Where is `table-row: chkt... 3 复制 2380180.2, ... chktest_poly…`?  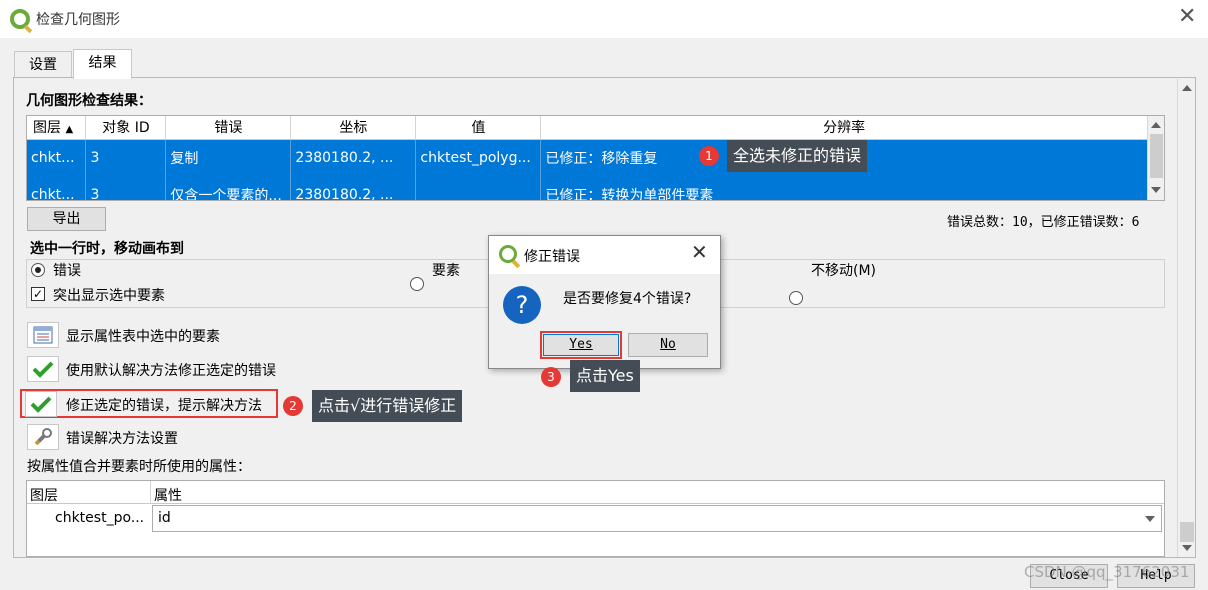
table-row: chkt... 3 复制 2380180.2, ... chktest_poly… is located at coordinates (587, 157).